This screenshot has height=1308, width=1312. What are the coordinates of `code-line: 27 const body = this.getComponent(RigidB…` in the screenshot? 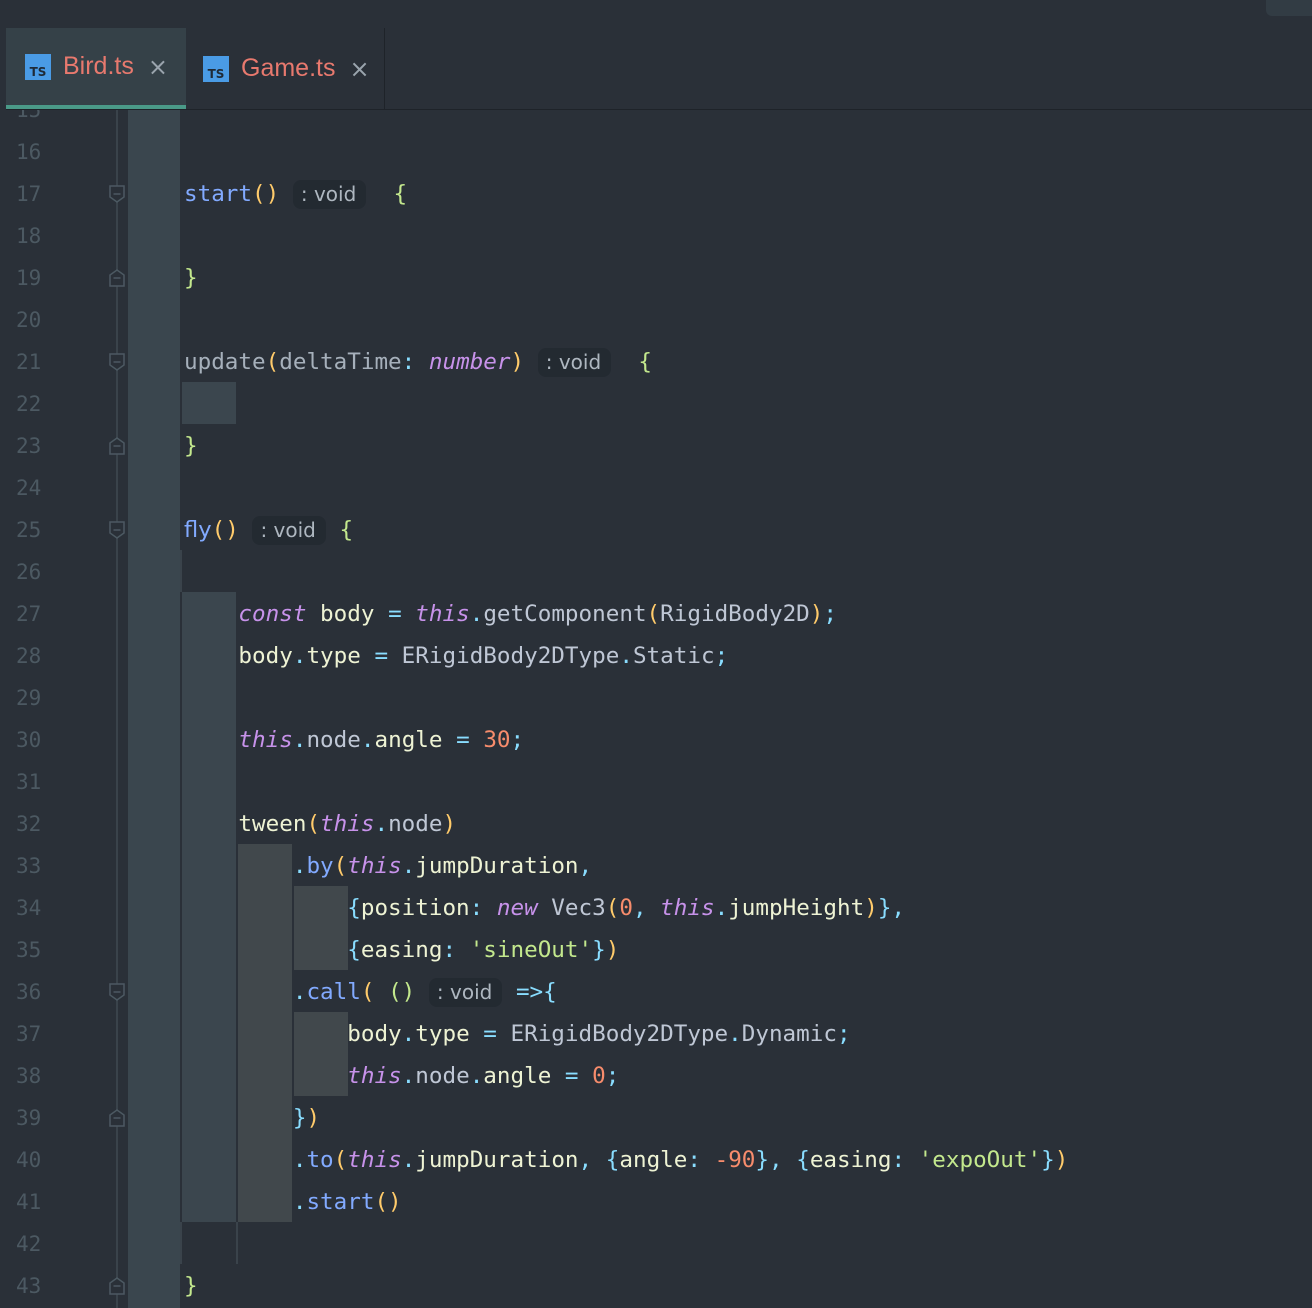 It's located at (656, 614).